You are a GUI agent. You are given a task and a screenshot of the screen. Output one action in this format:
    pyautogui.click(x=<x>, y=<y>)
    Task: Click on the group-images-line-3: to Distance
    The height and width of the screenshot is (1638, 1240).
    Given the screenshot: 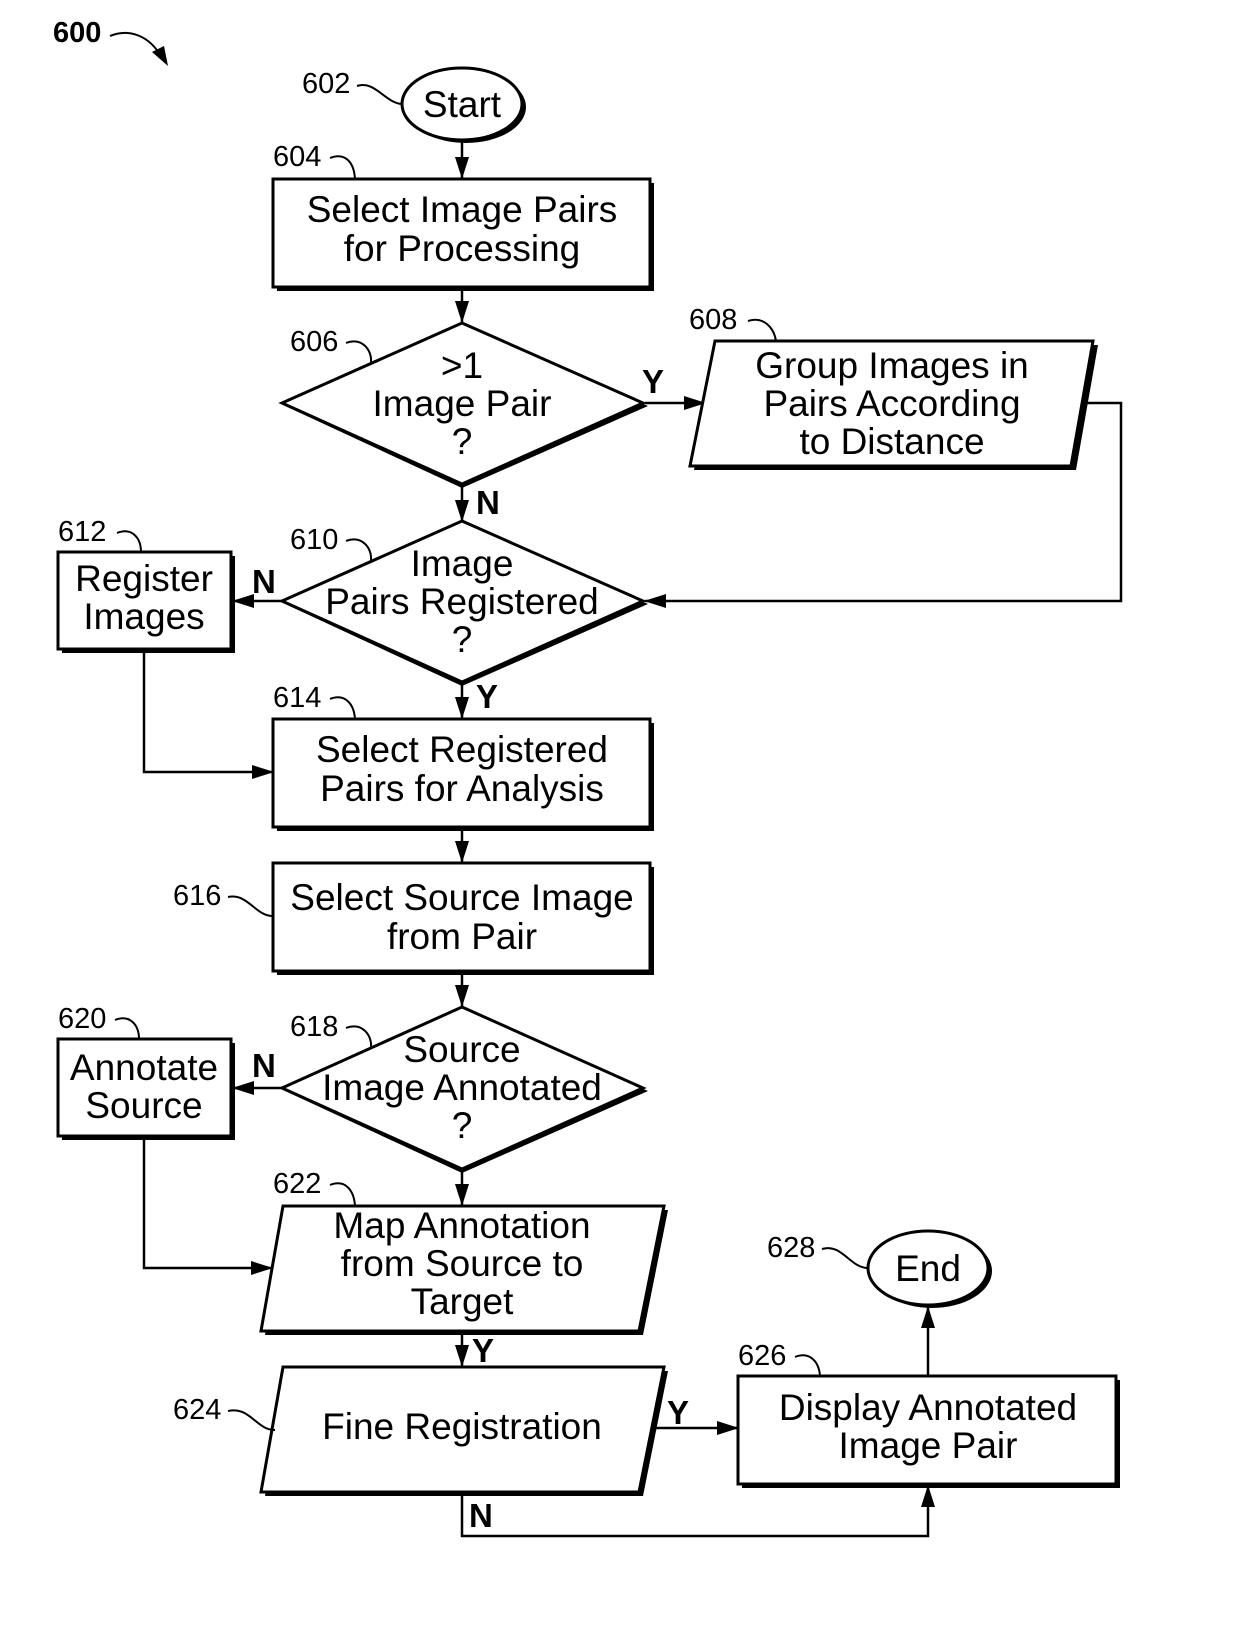 What is the action you would take?
    pyautogui.click(x=891, y=441)
    